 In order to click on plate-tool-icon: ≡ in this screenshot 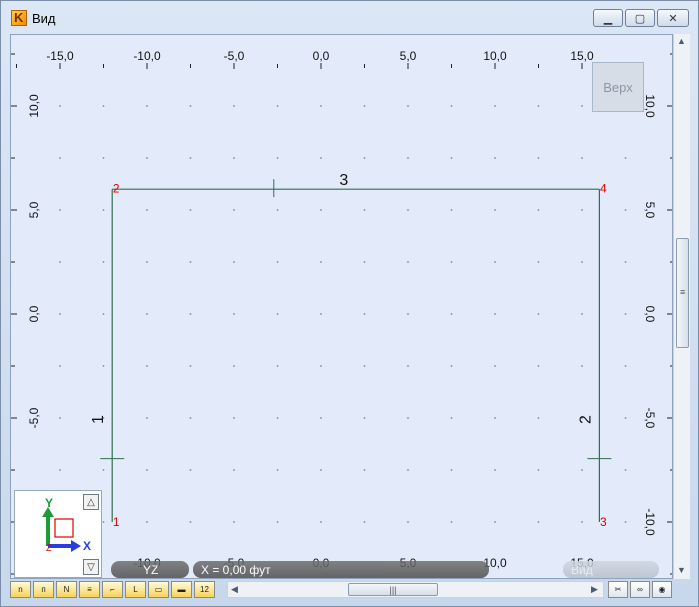, I will do `click(89, 589)`.